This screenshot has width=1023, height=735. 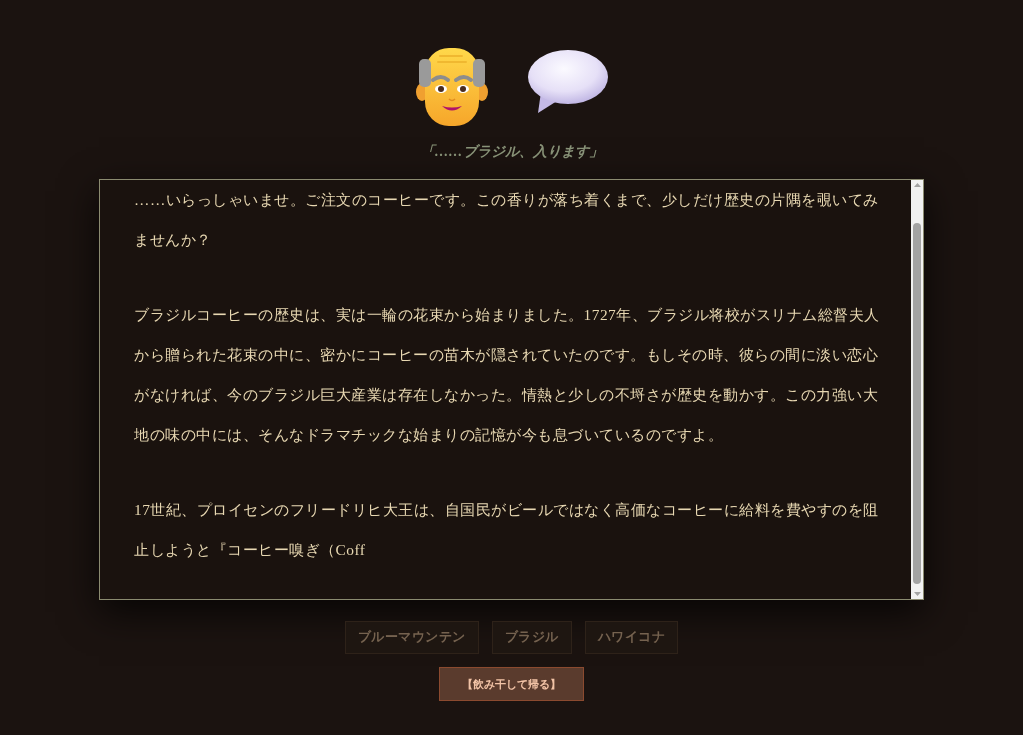 I want to click on leave-button: 【飲み干して帰る】, so click(x=511, y=684).